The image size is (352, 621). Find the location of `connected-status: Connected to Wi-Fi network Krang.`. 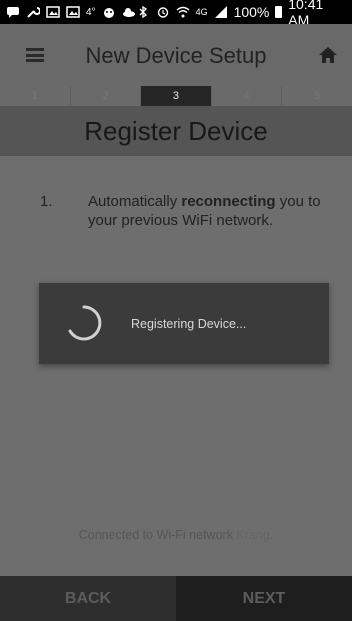

connected-status: Connected to Wi-Fi network Krang. is located at coordinates (176, 535).